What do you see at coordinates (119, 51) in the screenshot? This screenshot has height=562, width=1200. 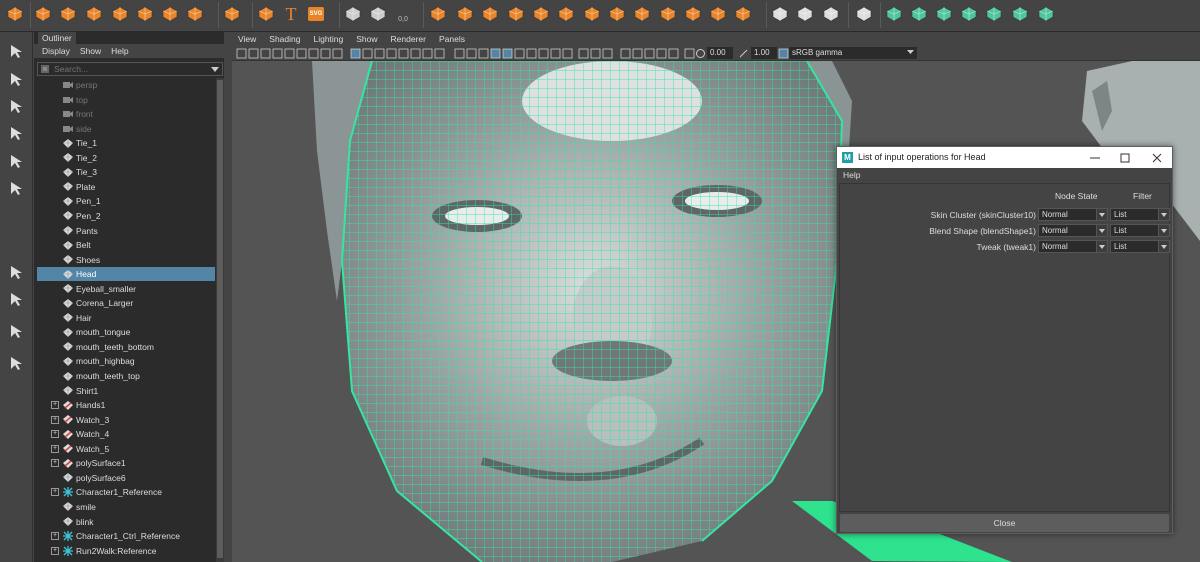 I see `outliner-menu-help: Help` at bounding box center [119, 51].